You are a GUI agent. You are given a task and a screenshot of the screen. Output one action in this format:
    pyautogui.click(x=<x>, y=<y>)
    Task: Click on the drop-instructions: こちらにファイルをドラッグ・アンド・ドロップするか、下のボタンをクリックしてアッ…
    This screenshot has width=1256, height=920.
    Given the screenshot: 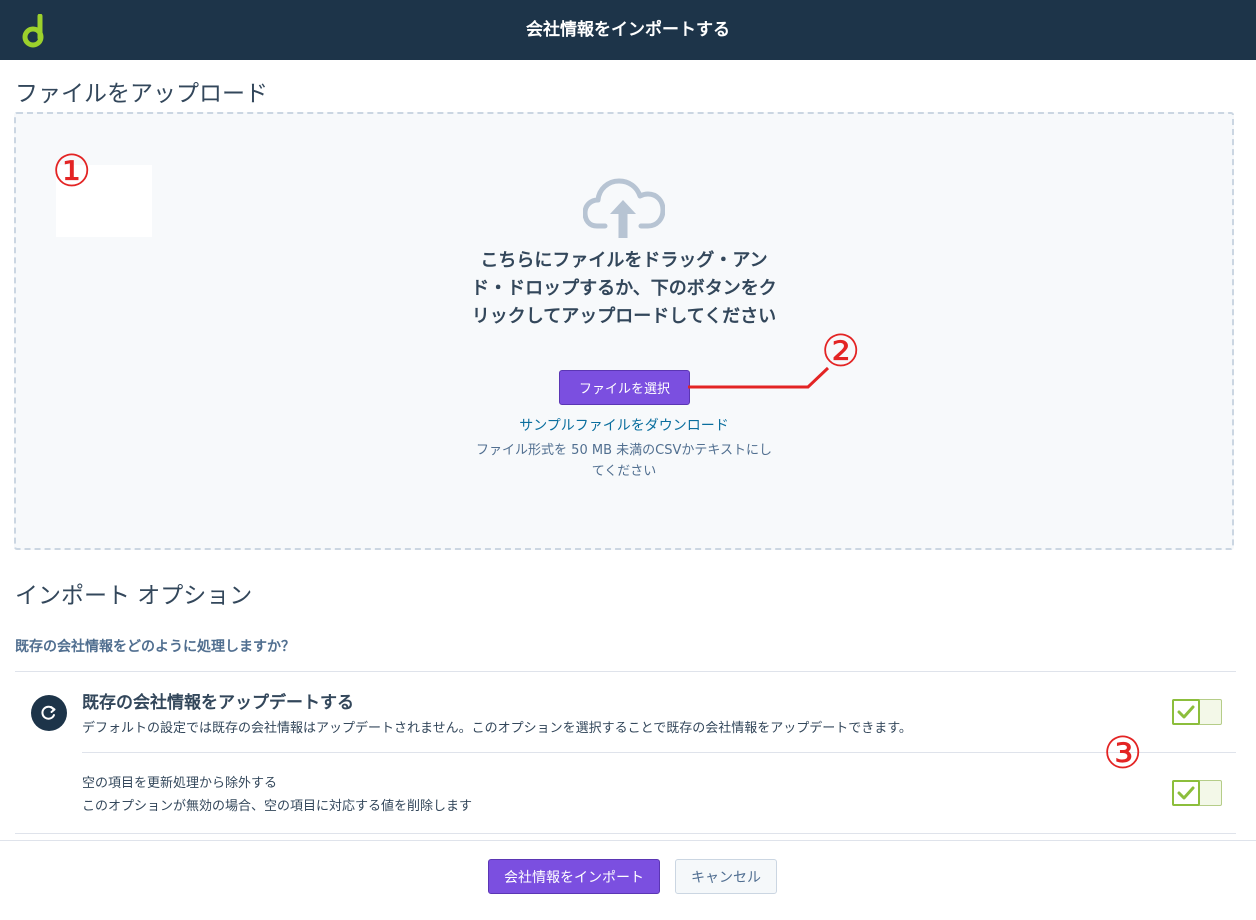 What is the action you would take?
    pyautogui.click(x=624, y=288)
    